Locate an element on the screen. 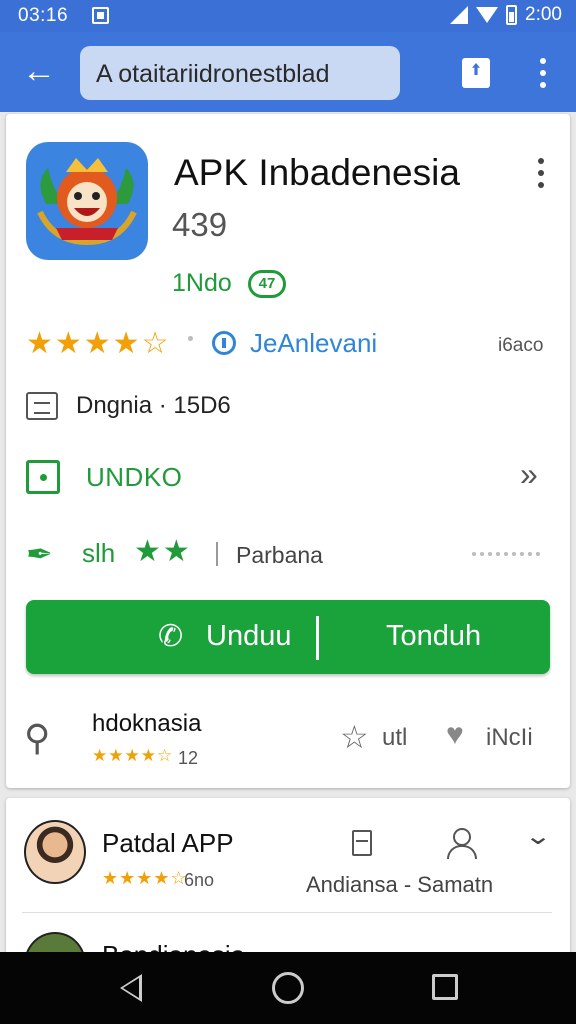 This screenshot has width=576, height=1024. list-item-meta: Andiansa - Samatn is located at coordinates (400, 884).